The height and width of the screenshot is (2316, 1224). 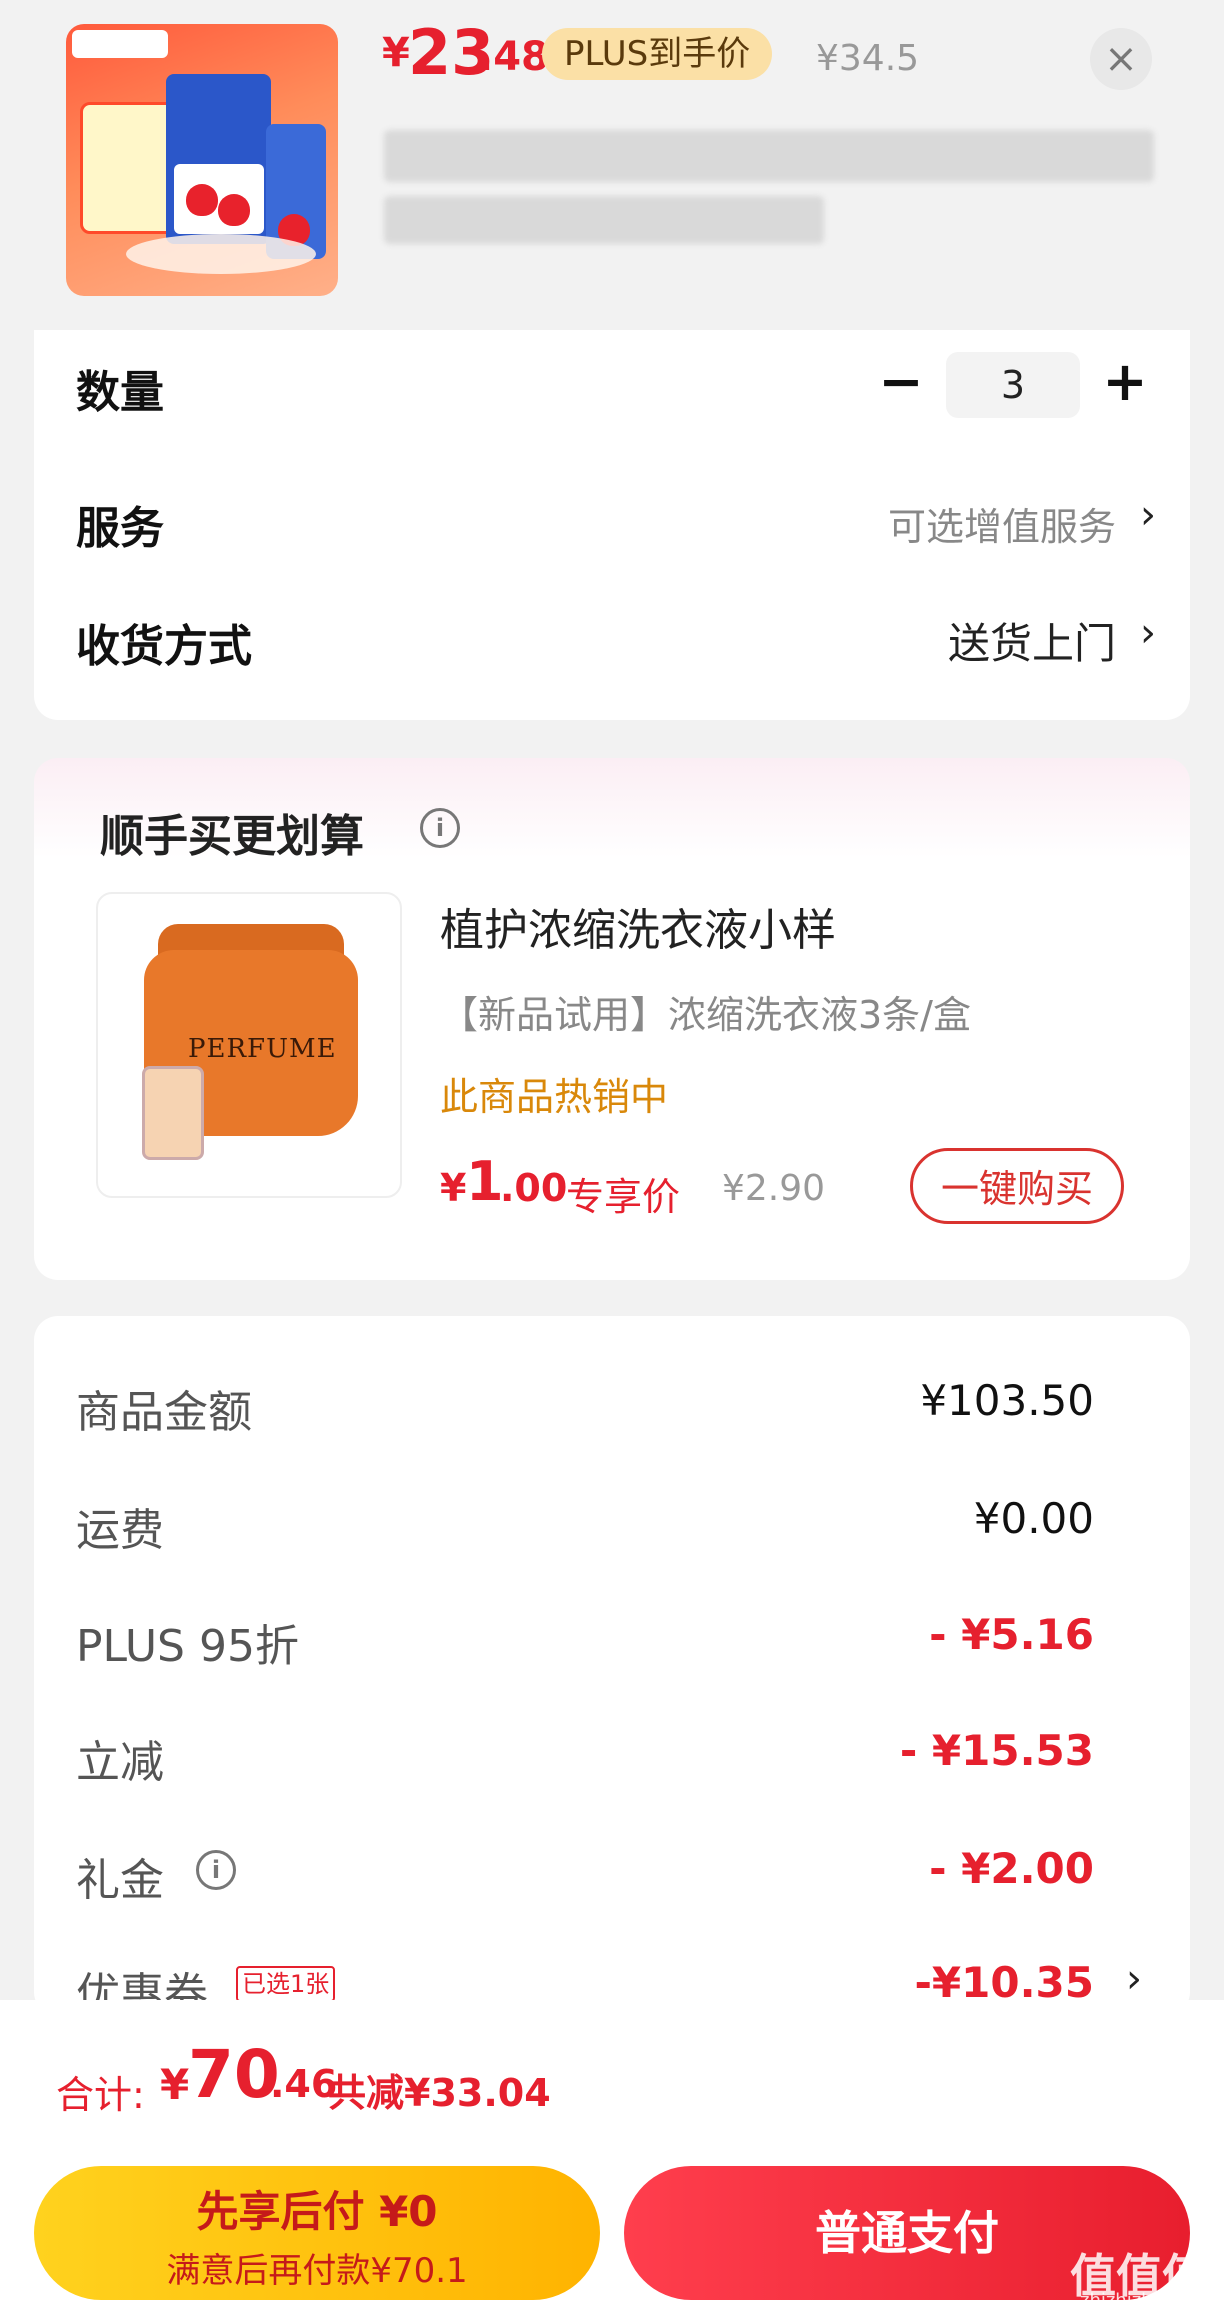 I want to click on shipping-value: ¥0.00, so click(x=1033, y=1518).